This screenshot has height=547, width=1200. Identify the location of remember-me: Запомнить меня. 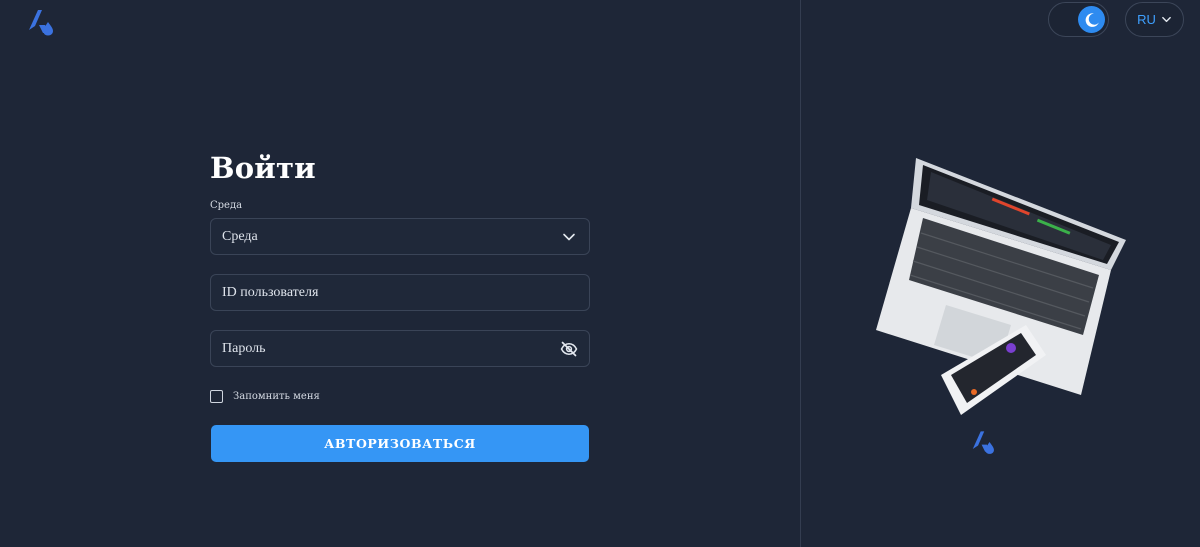
(400, 396).